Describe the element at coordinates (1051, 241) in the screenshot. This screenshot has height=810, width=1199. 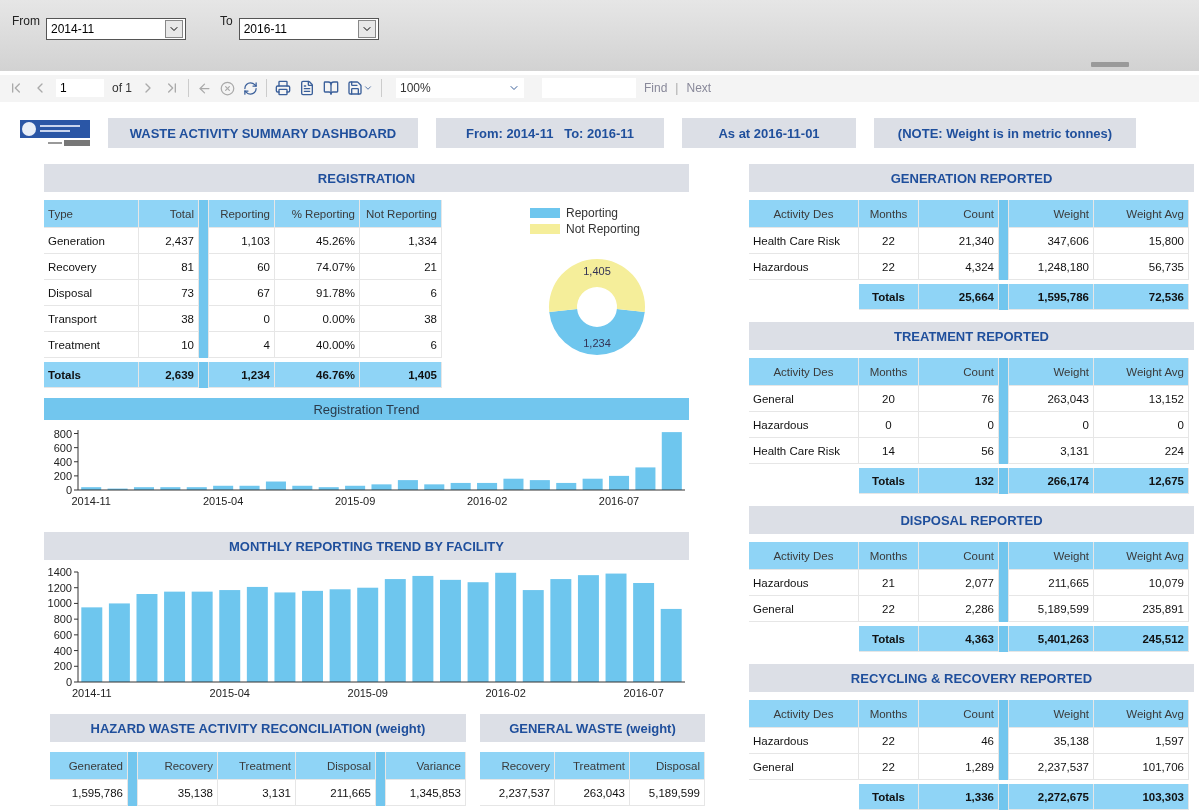
I see `table-cell: 347,606` at that location.